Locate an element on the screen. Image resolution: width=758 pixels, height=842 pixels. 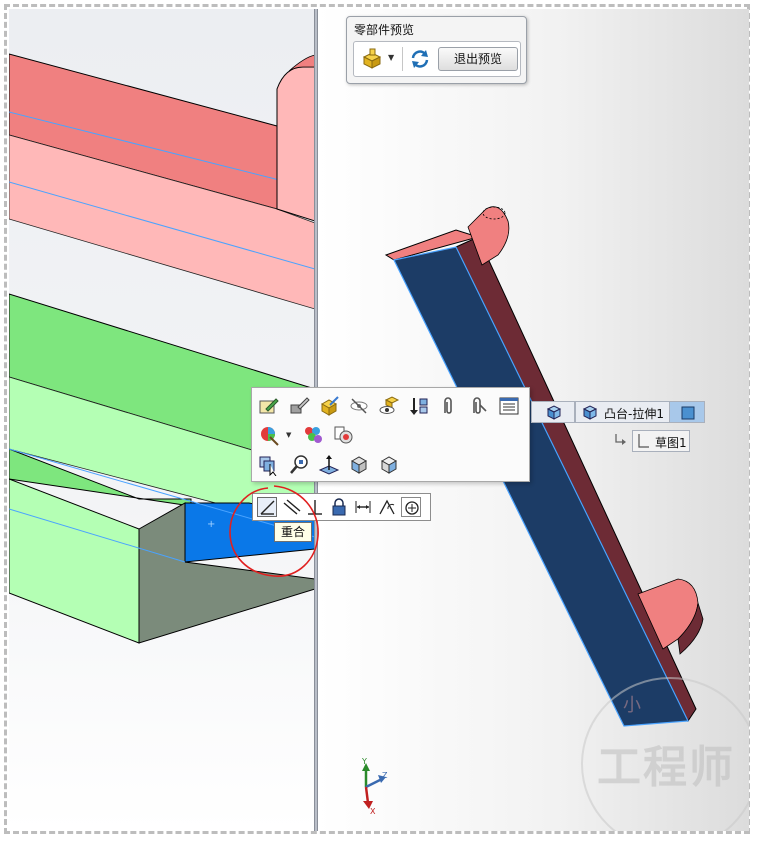
component-preview-panel: 零部件预览 ▼ 退出预览 is located at coordinates (436, 50).